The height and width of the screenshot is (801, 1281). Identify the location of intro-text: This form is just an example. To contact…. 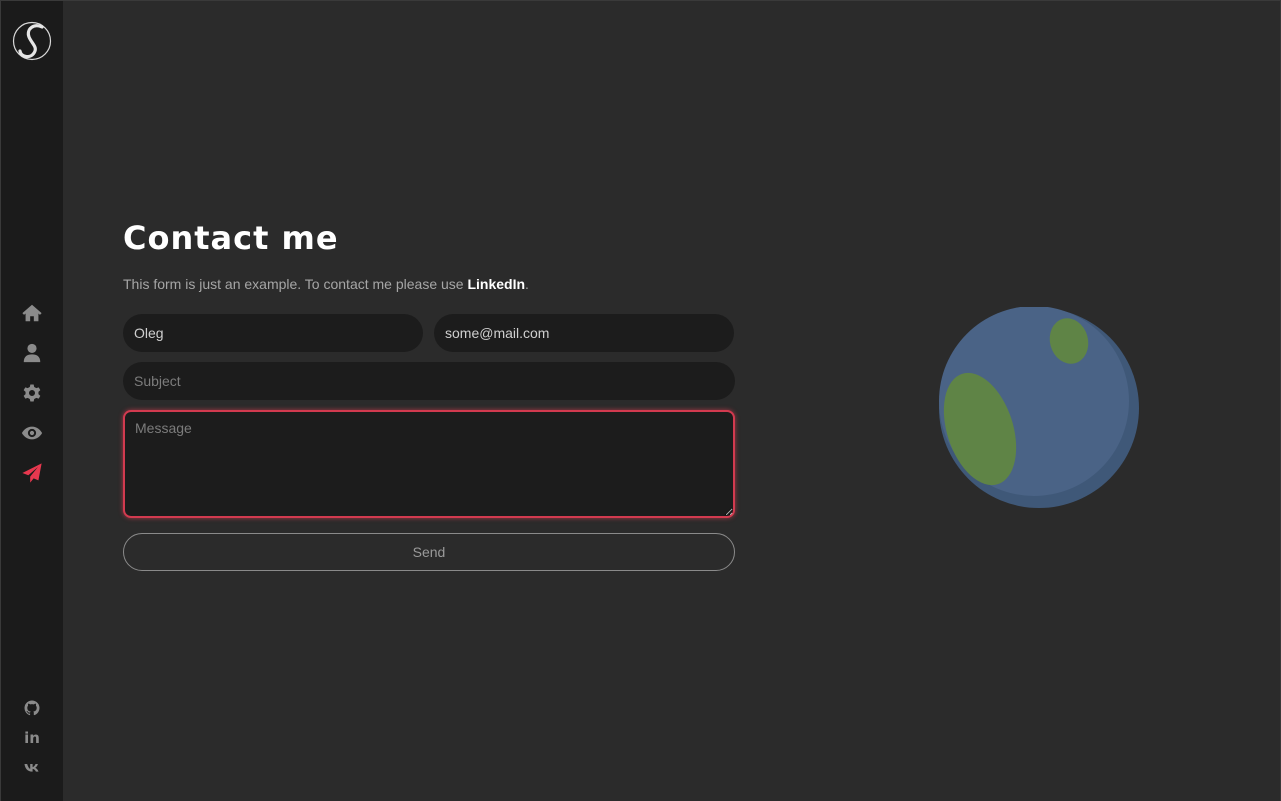
(326, 284).